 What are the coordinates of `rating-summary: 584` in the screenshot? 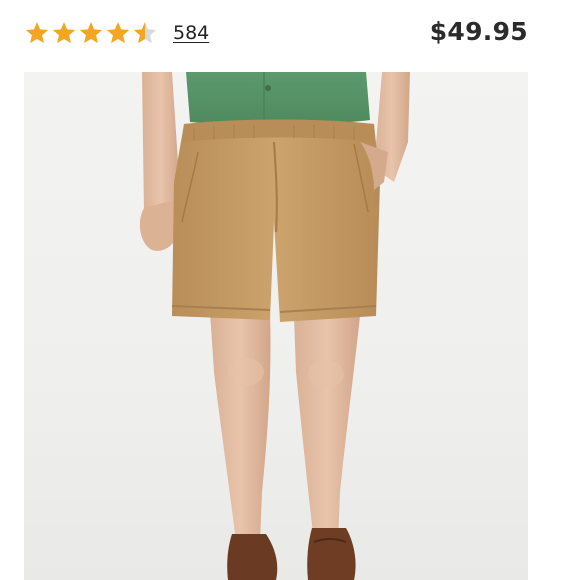 It's located at (116, 33).